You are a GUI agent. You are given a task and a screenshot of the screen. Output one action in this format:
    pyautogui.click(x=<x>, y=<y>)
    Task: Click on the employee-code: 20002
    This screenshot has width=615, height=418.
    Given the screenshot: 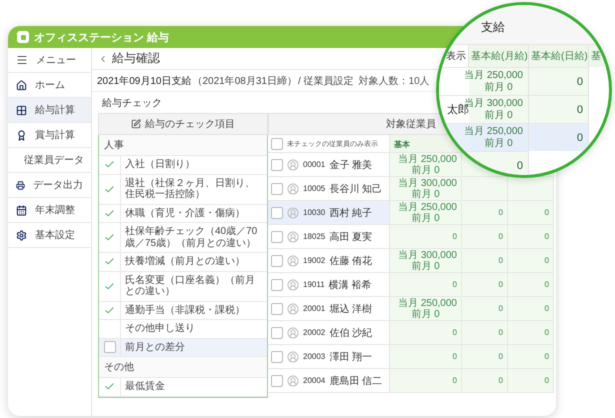 What is the action you would take?
    pyautogui.click(x=314, y=332)
    